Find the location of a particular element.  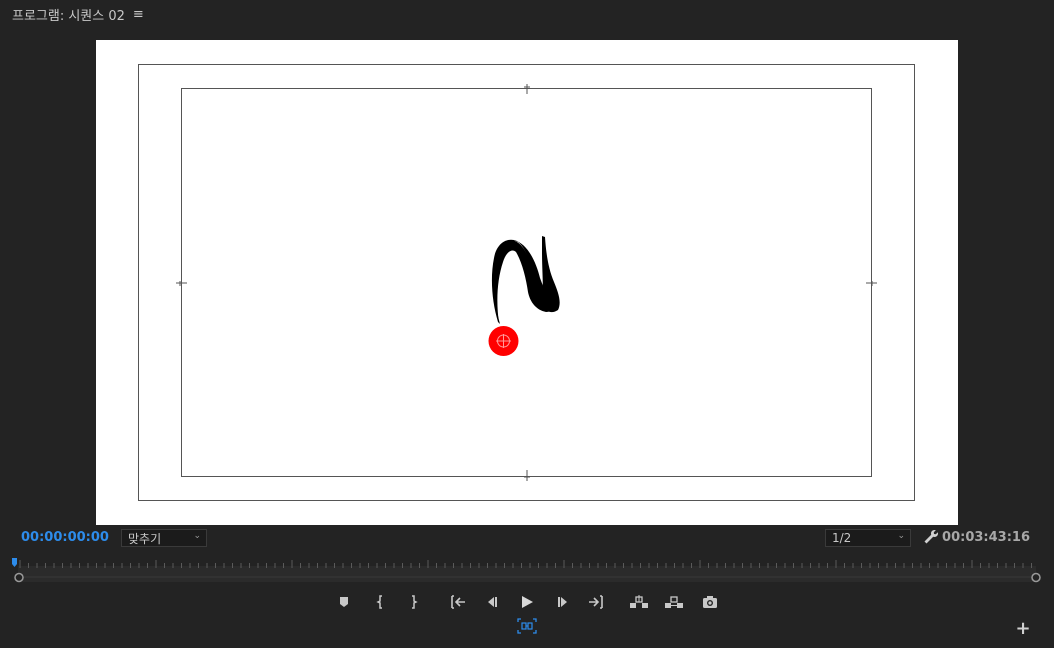

ruler-track is located at coordinates (527, 574).